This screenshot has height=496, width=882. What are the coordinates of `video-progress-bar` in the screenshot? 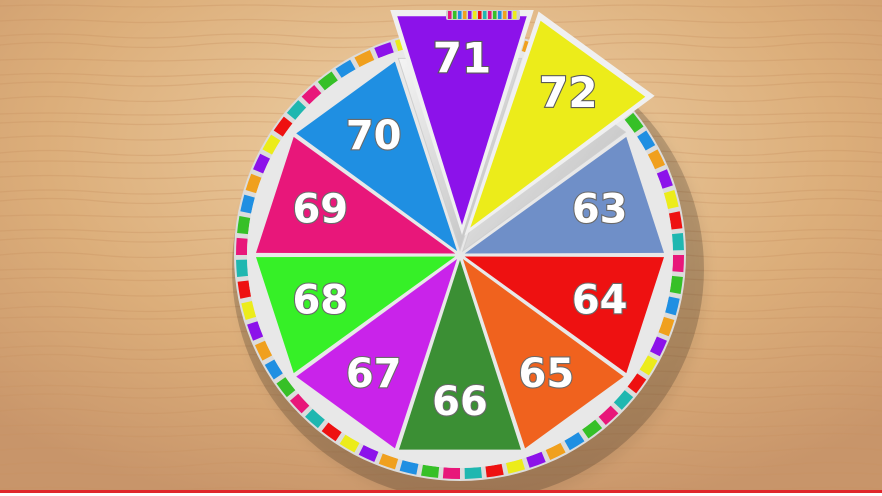 It's located at (441, 493).